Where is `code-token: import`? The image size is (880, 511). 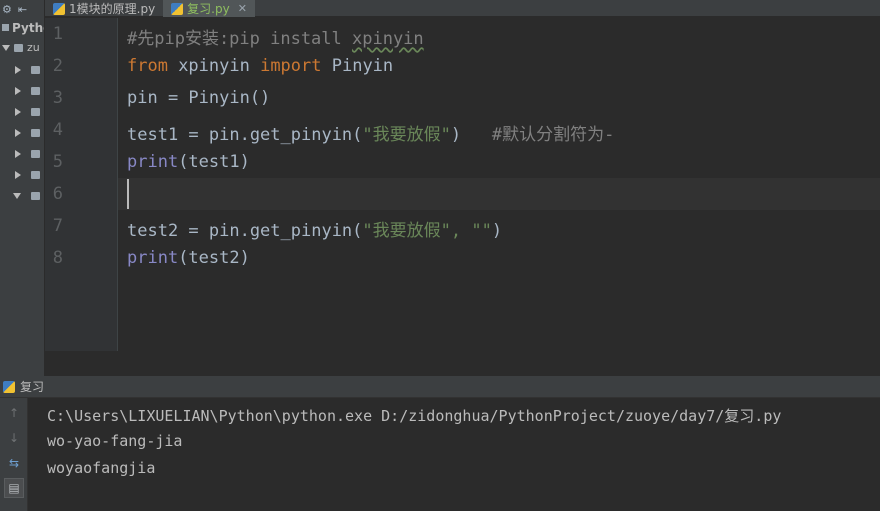
code-token: import is located at coordinates (291, 66).